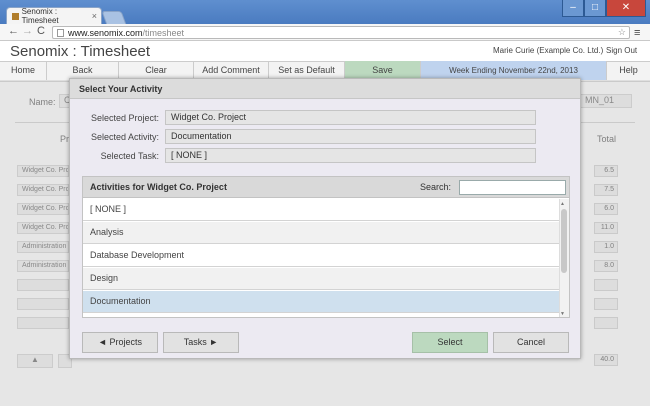  What do you see at coordinates (15, 16) in the screenshot?
I see `favicon-icon` at bounding box center [15, 16].